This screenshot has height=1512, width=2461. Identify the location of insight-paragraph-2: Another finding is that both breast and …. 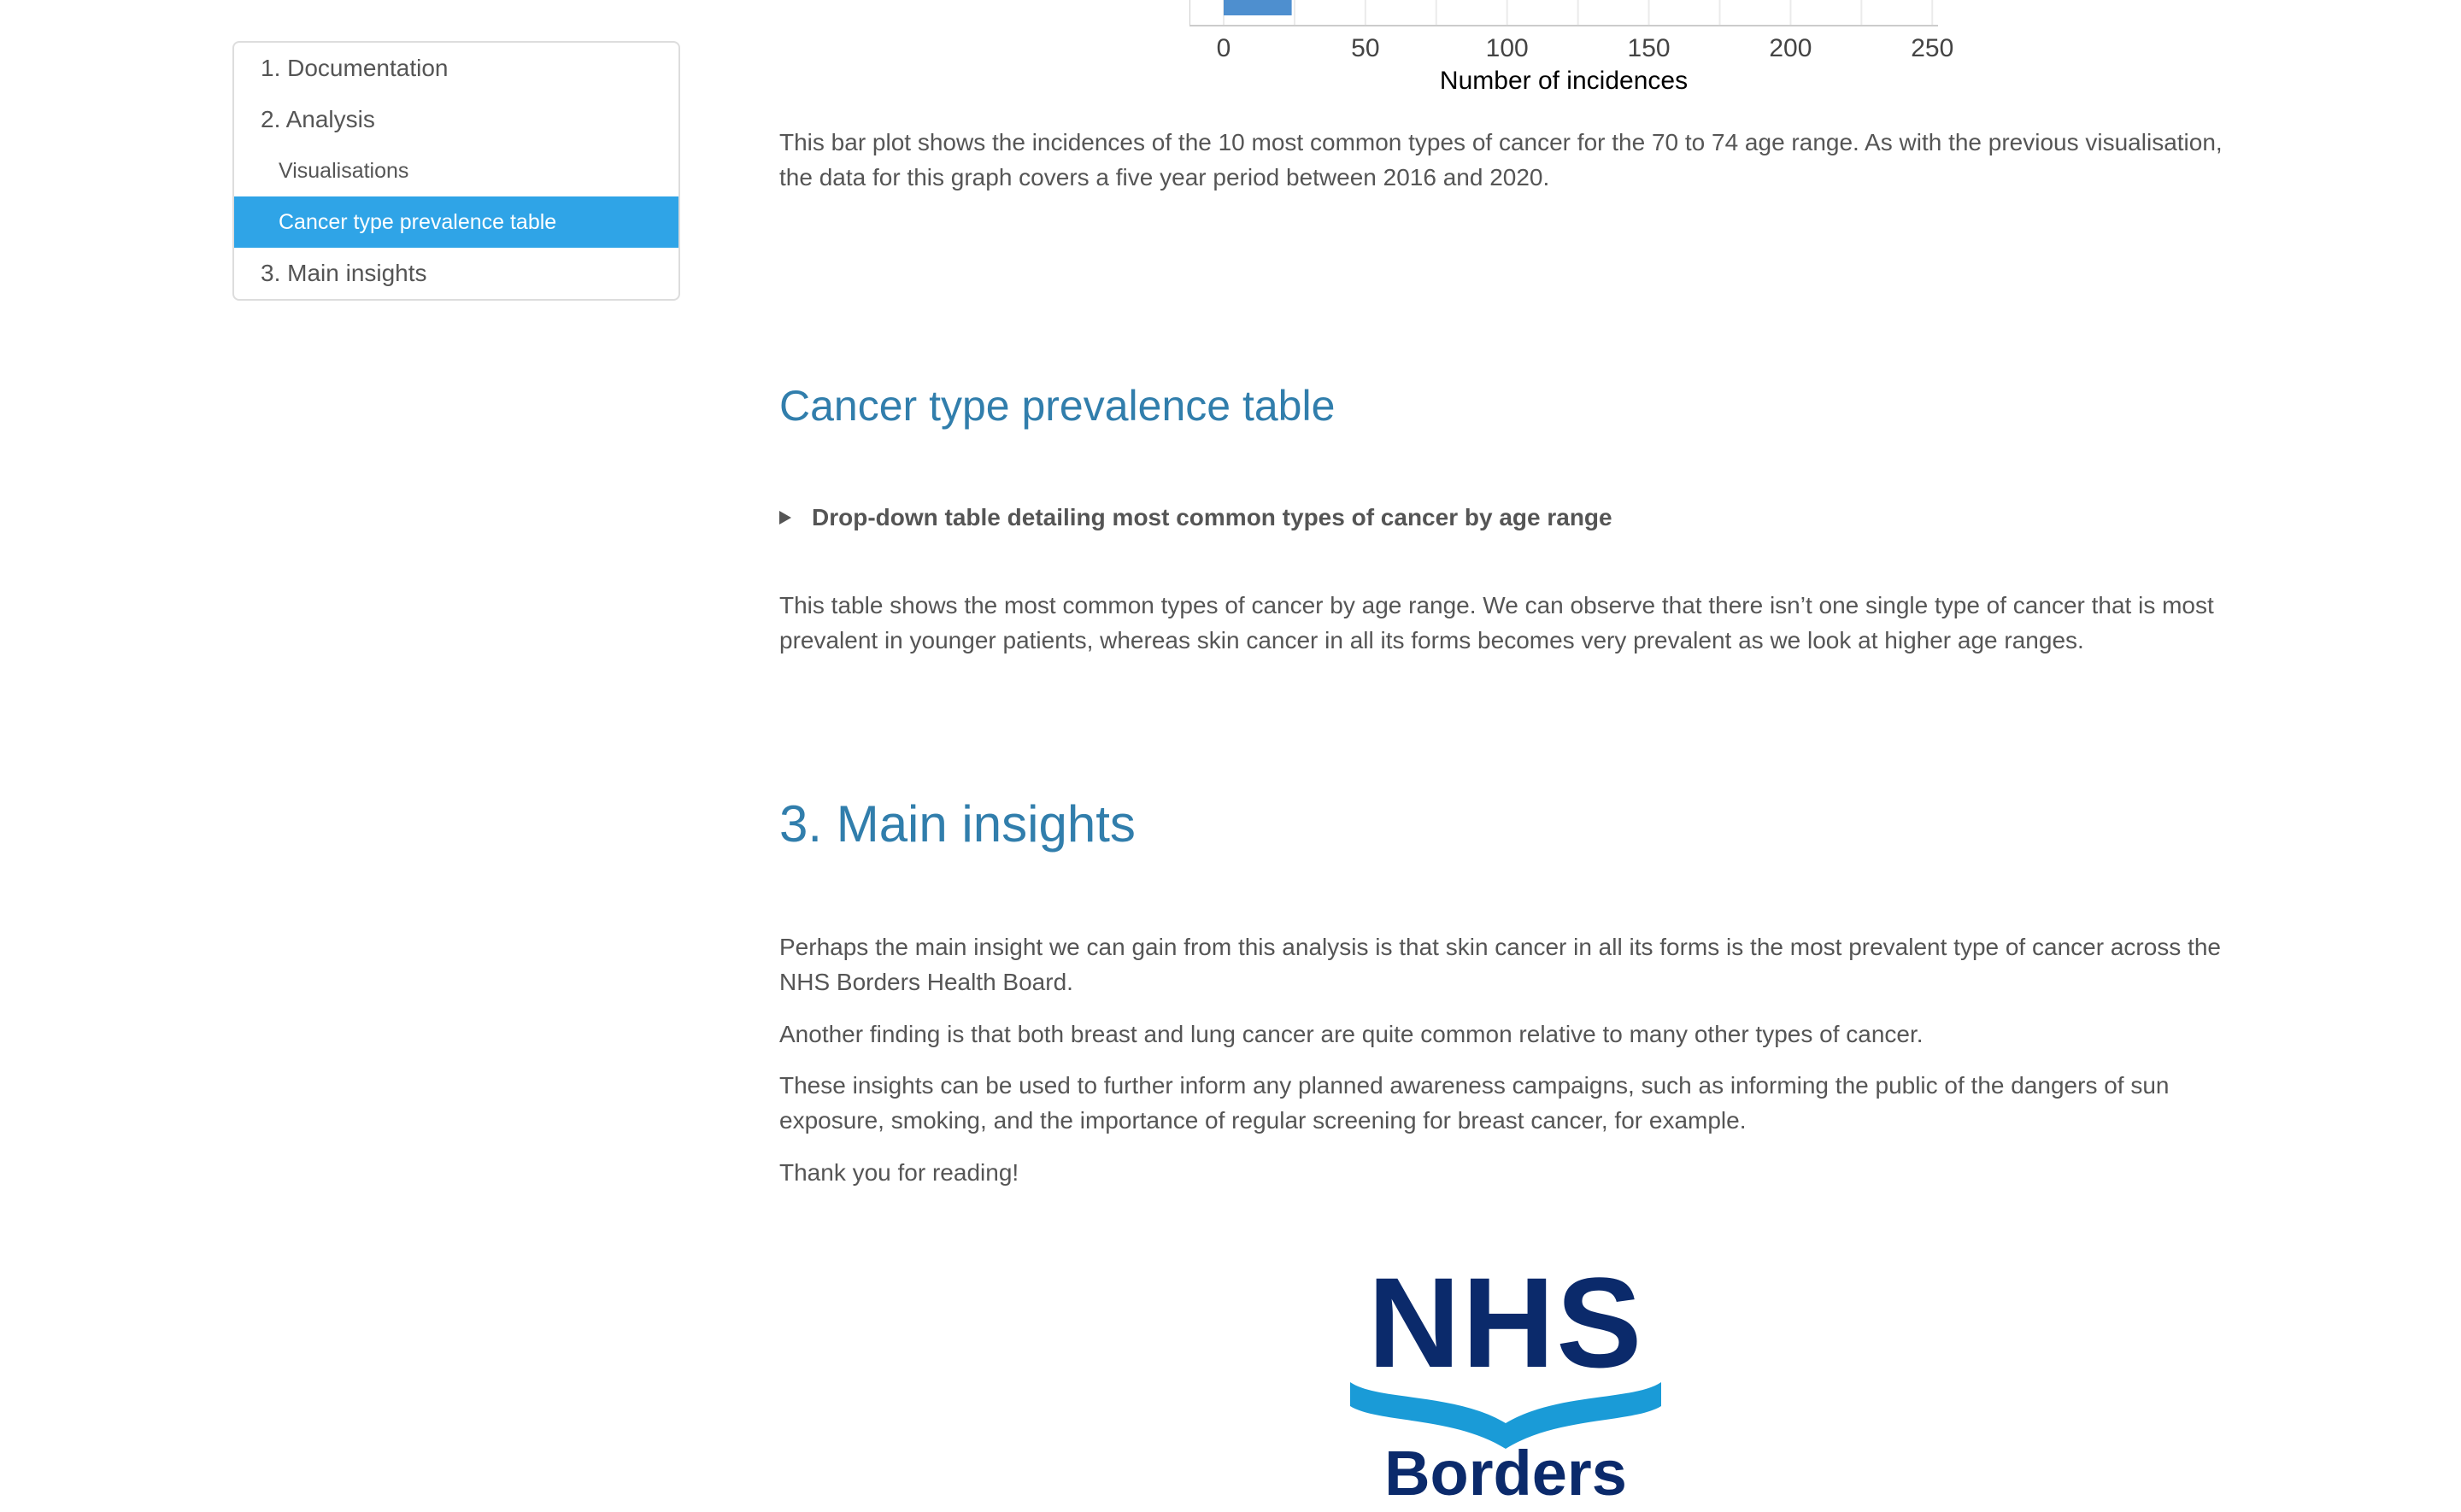
(1351, 1034).